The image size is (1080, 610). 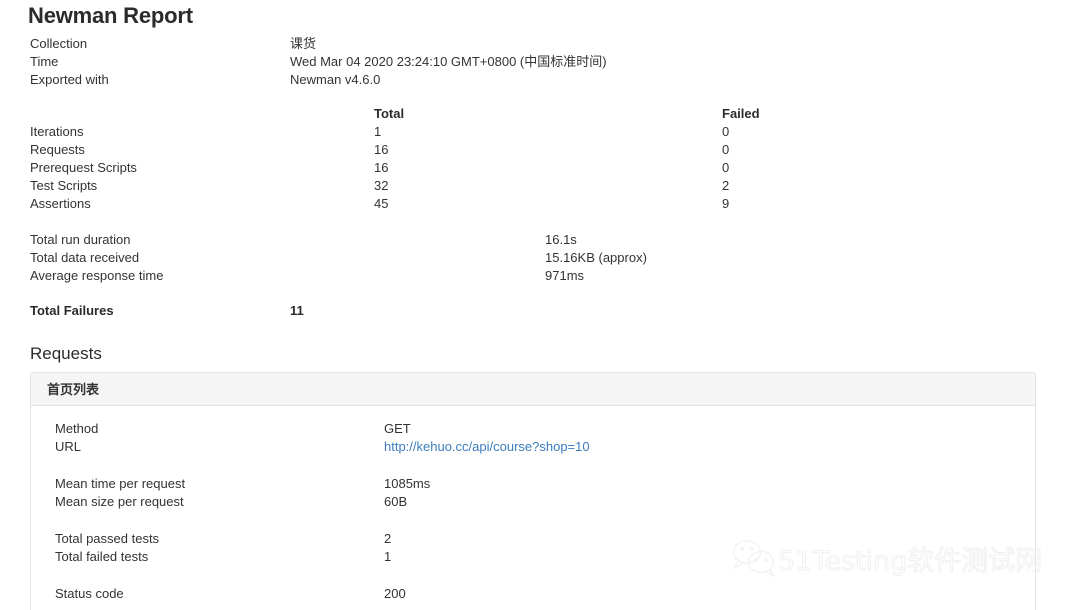 What do you see at coordinates (565, 275) in the screenshot?
I see `summary-value: 971ms` at bounding box center [565, 275].